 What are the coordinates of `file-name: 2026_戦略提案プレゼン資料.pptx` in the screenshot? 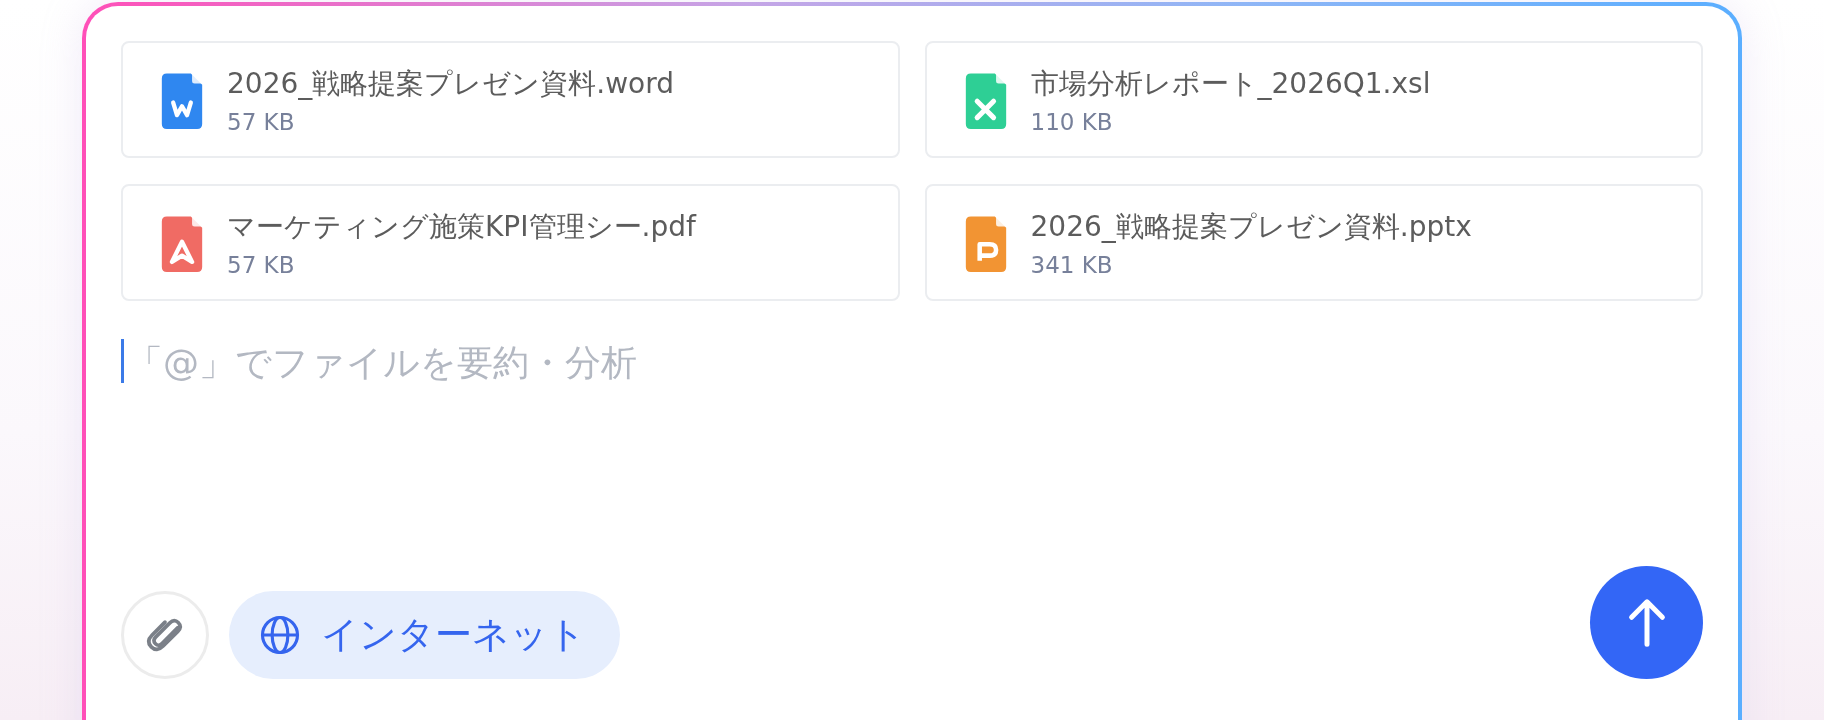 It's located at (1251, 226).